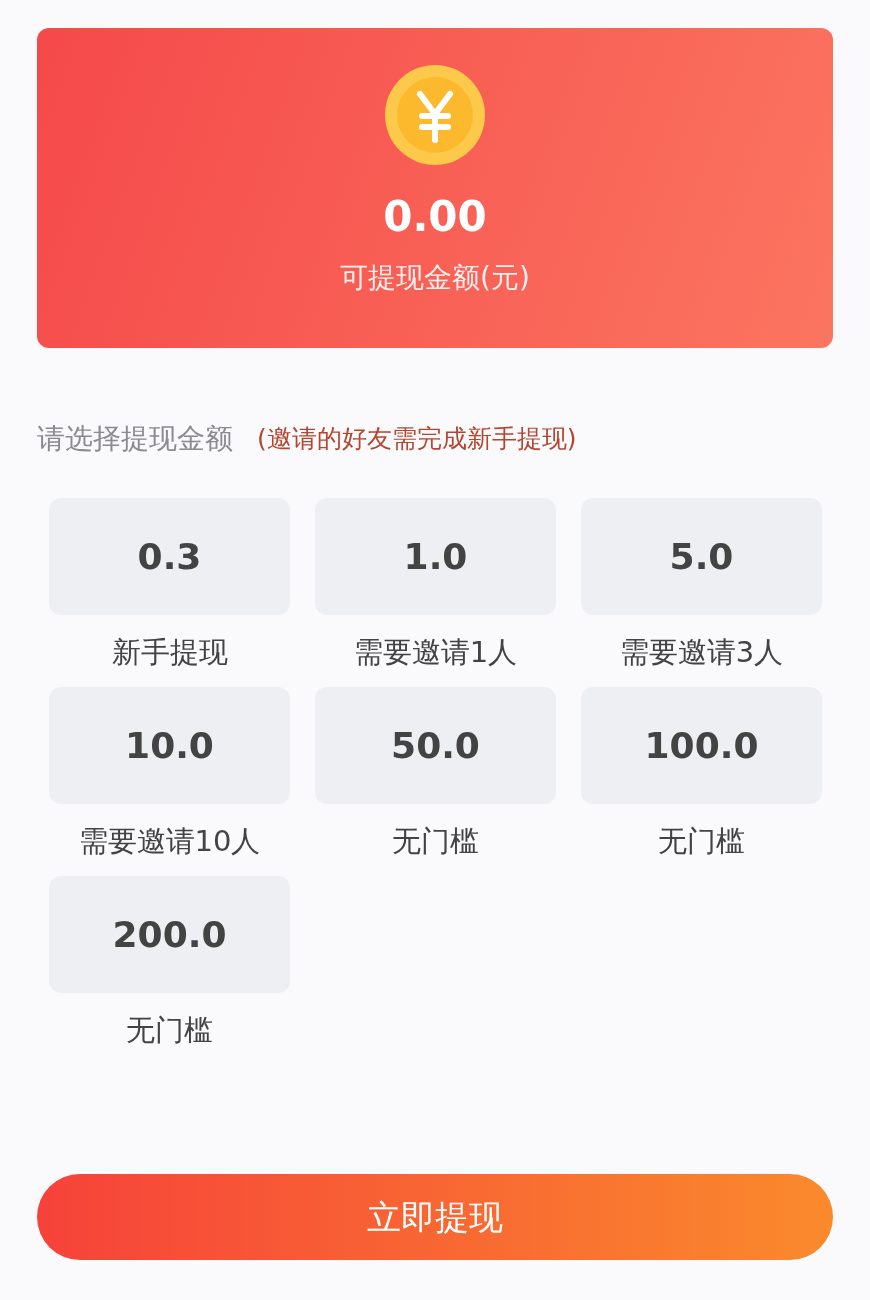 This screenshot has height=1300, width=870. Describe the element at coordinates (417, 439) in the screenshot. I see `section-note: (邀请的好友需完成新手提现)` at that location.